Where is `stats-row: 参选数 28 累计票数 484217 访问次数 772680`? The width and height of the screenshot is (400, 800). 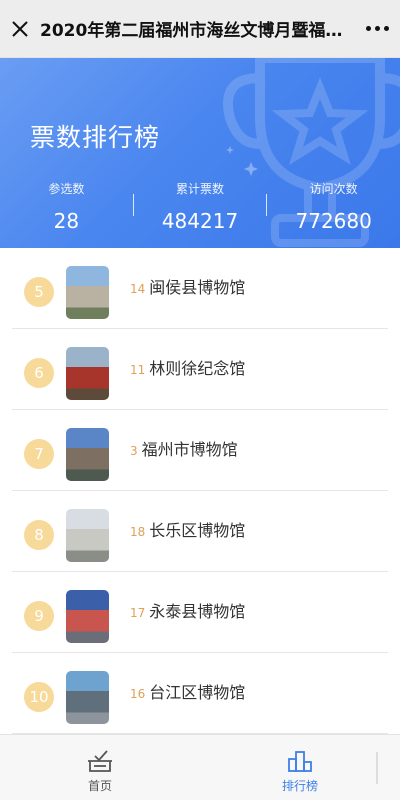
stats-row: 参选数 28 累计票数 484217 访问次数 772680 is located at coordinates (200, 208).